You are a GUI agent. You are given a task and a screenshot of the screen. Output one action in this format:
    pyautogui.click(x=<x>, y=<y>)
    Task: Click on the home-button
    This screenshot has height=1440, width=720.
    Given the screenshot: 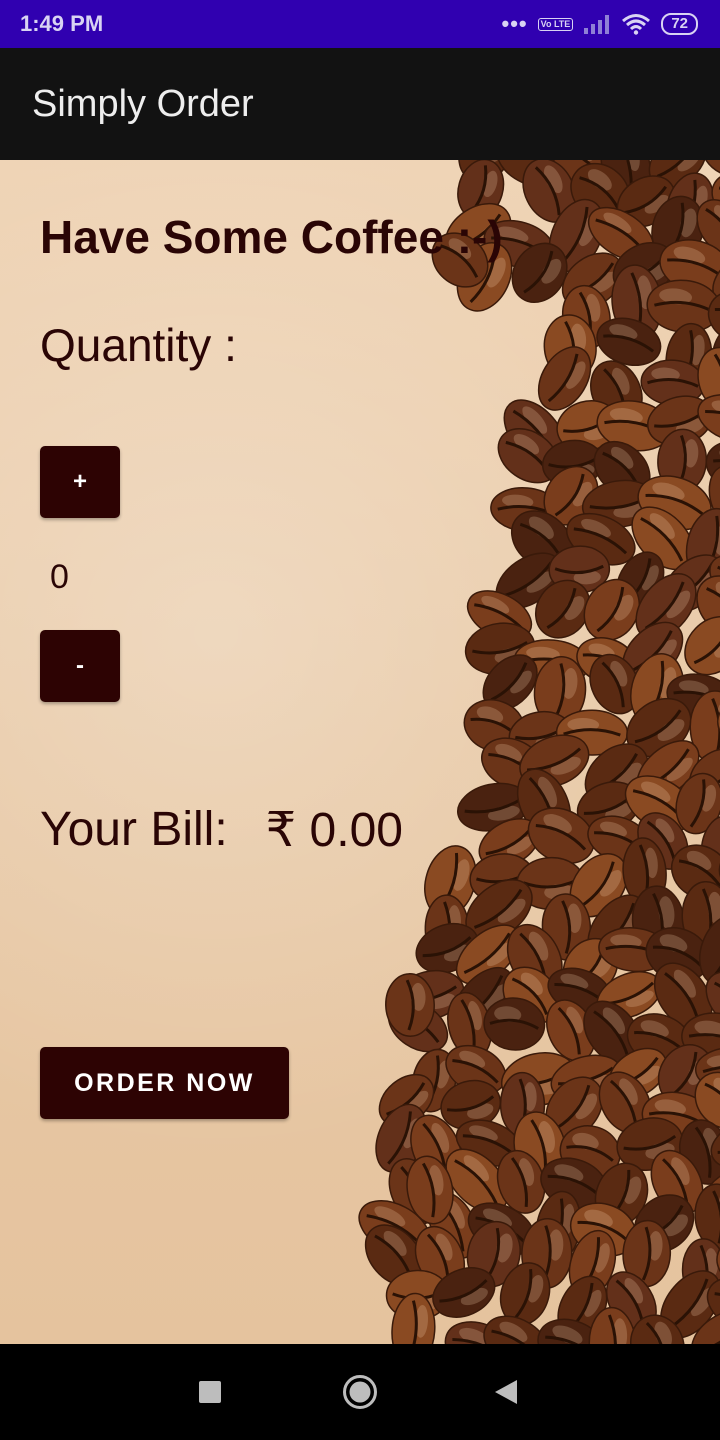 What is the action you would take?
    pyautogui.click(x=360, y=1392)
    